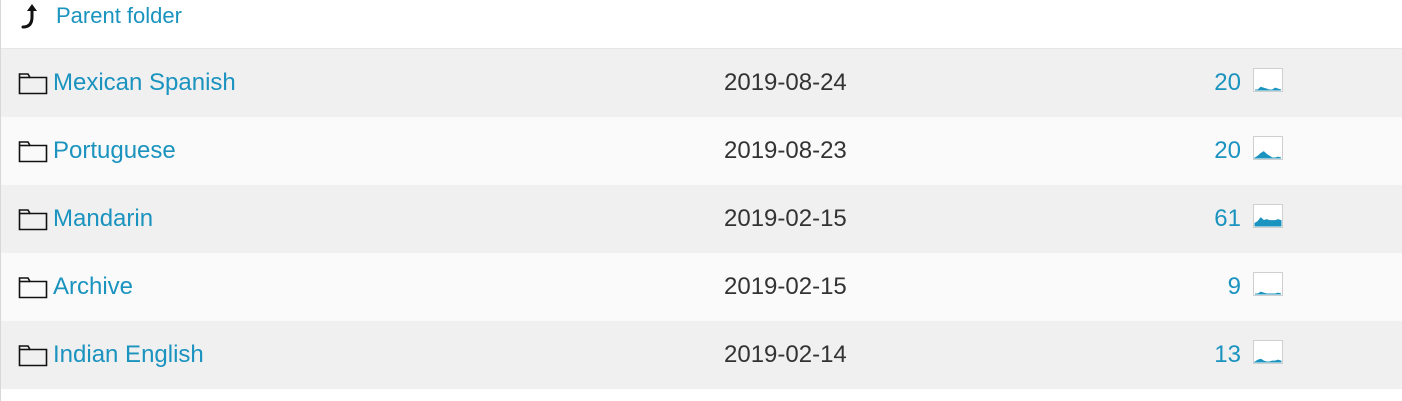 This screenshot has width=1402, height=401. What do you see at coordinates (144, 83) in the screenshot?
I see `folder-name-link: Mexican Spanish` at bounding box center [144, 83].